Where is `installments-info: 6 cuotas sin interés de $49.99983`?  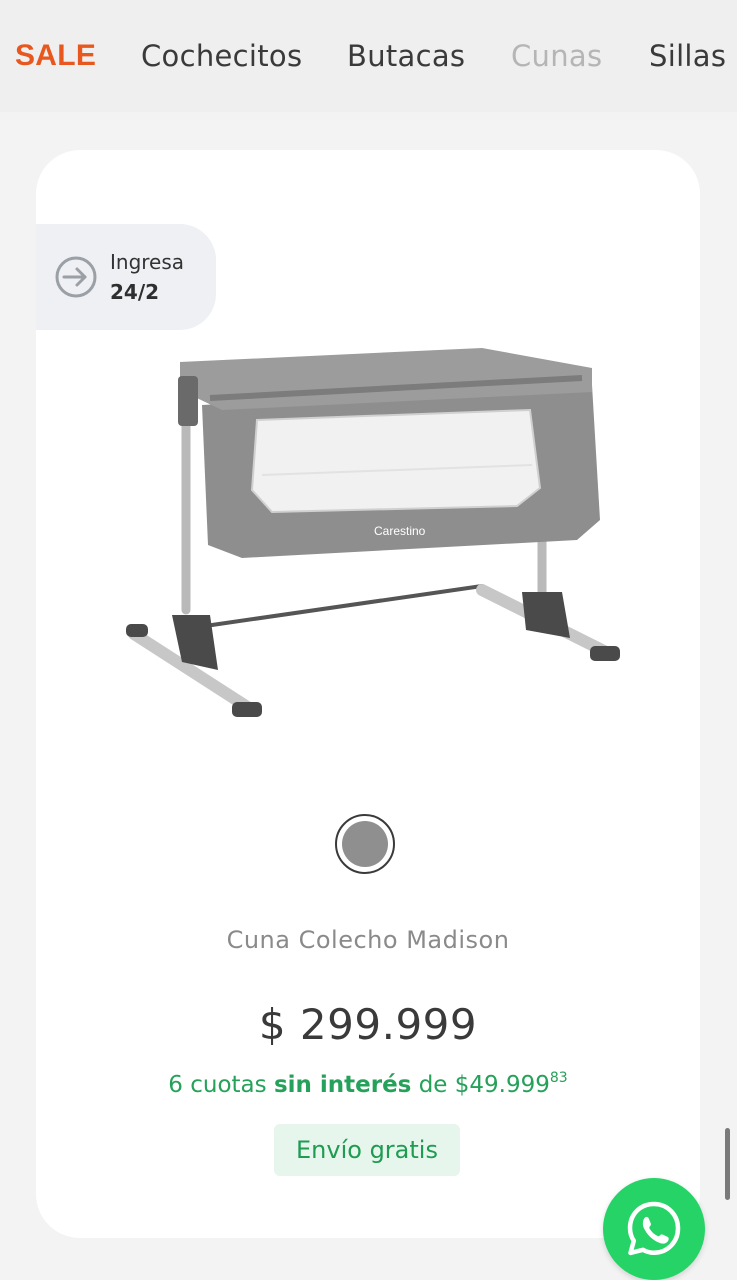 installments-info: 6 cuotas sin interés de $49.99983 is located at coordinates (368, 1084).